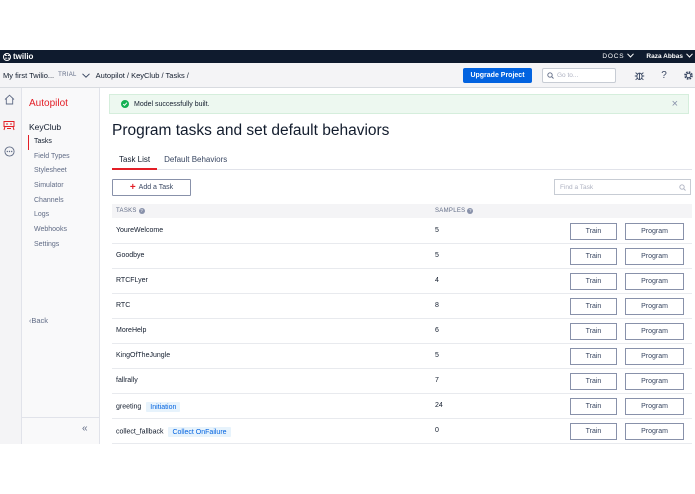 The height and width of the screenshot is (494, 695). I want to click on column-header-tasks: TASKS?, so click(130, 211).